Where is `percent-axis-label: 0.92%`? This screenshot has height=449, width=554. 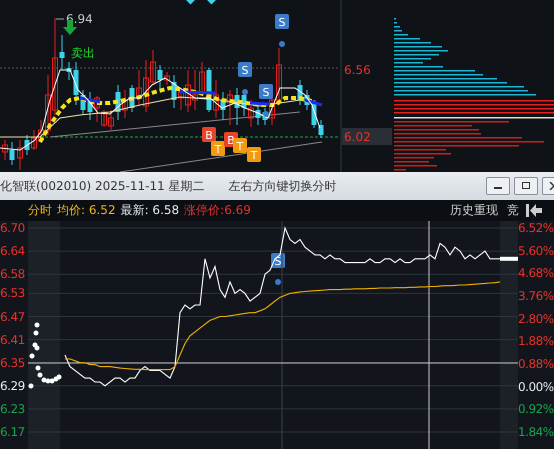
percent-axis-label: 0.92% is located at coordinates (536, 409).